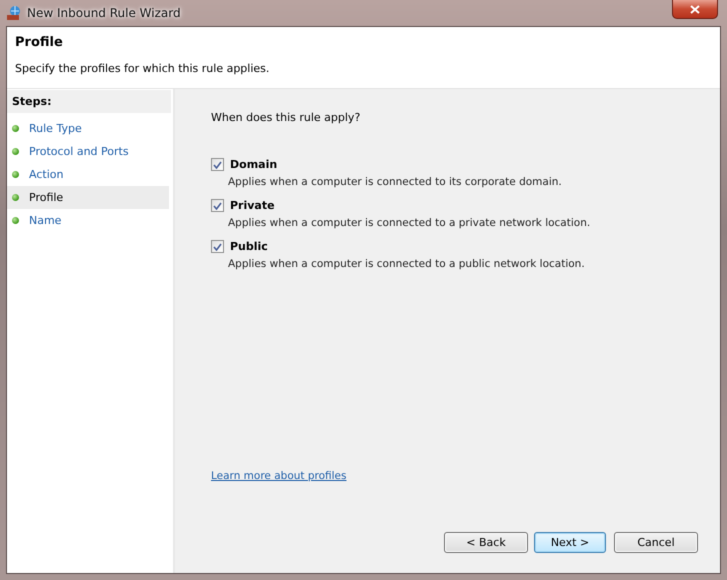 The image size is (727, 580). Describe the element at coordinates (656, 542) in the screenshot. I see `dialog-button: Cancel` at that location.